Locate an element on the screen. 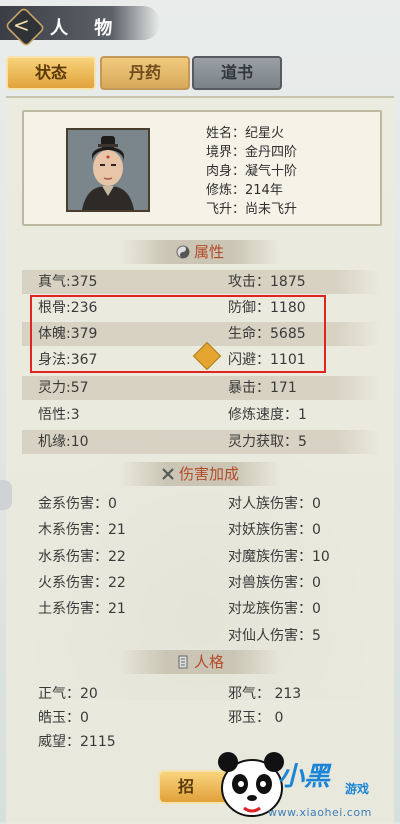 The image size is (400, 824). attr-row: 悟性:3 修炼速度：1 is located at coordinates (172, 415).